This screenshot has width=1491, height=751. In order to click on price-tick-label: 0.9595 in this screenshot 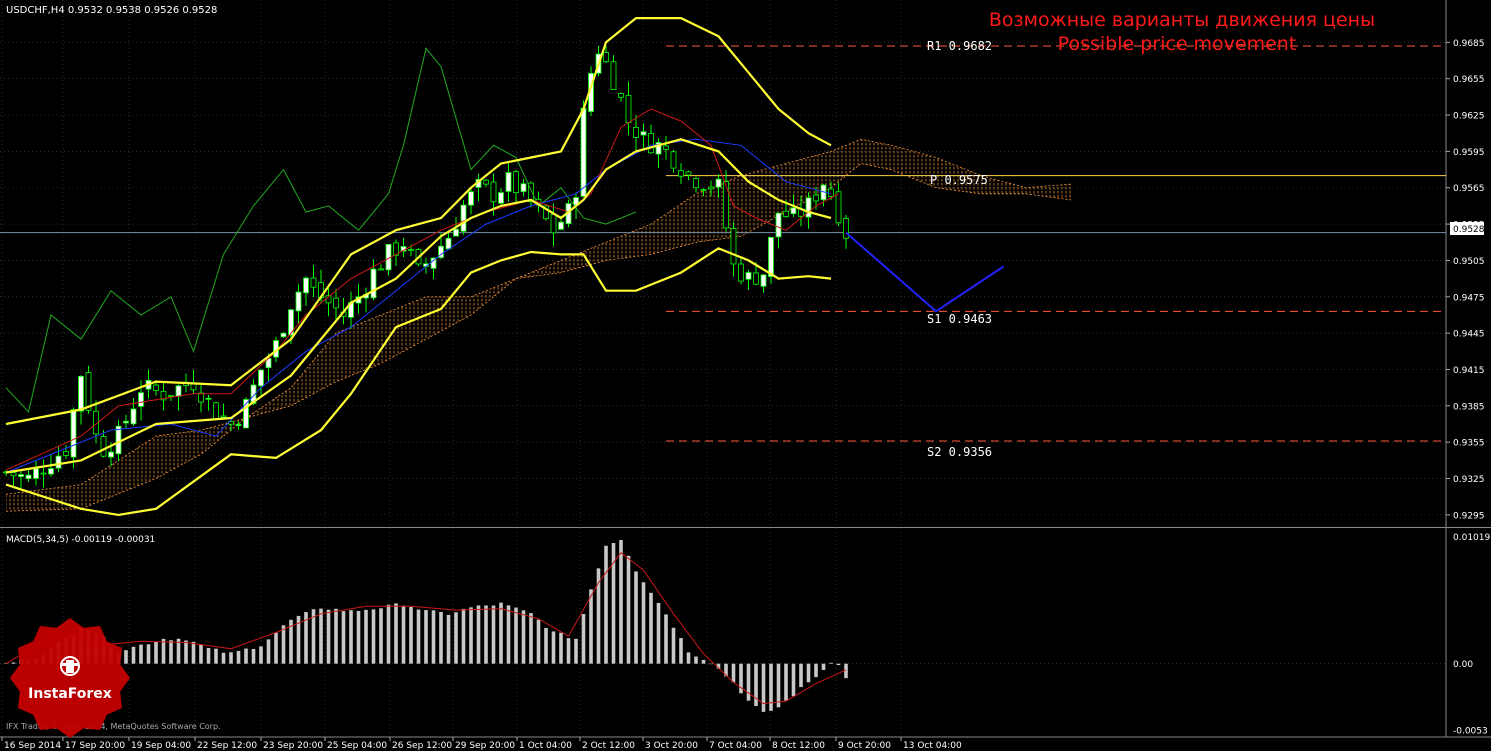, I will do `click(1469, 153)`.